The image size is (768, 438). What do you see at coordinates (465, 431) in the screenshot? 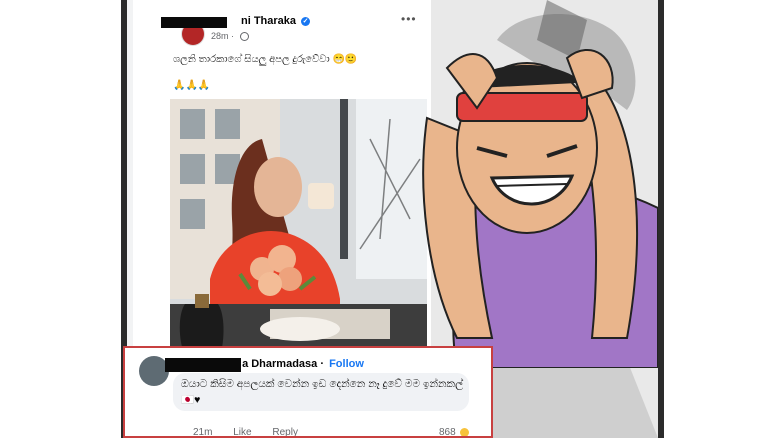
I see `laugh-reaction-icon` at bounding box center [465, 431].